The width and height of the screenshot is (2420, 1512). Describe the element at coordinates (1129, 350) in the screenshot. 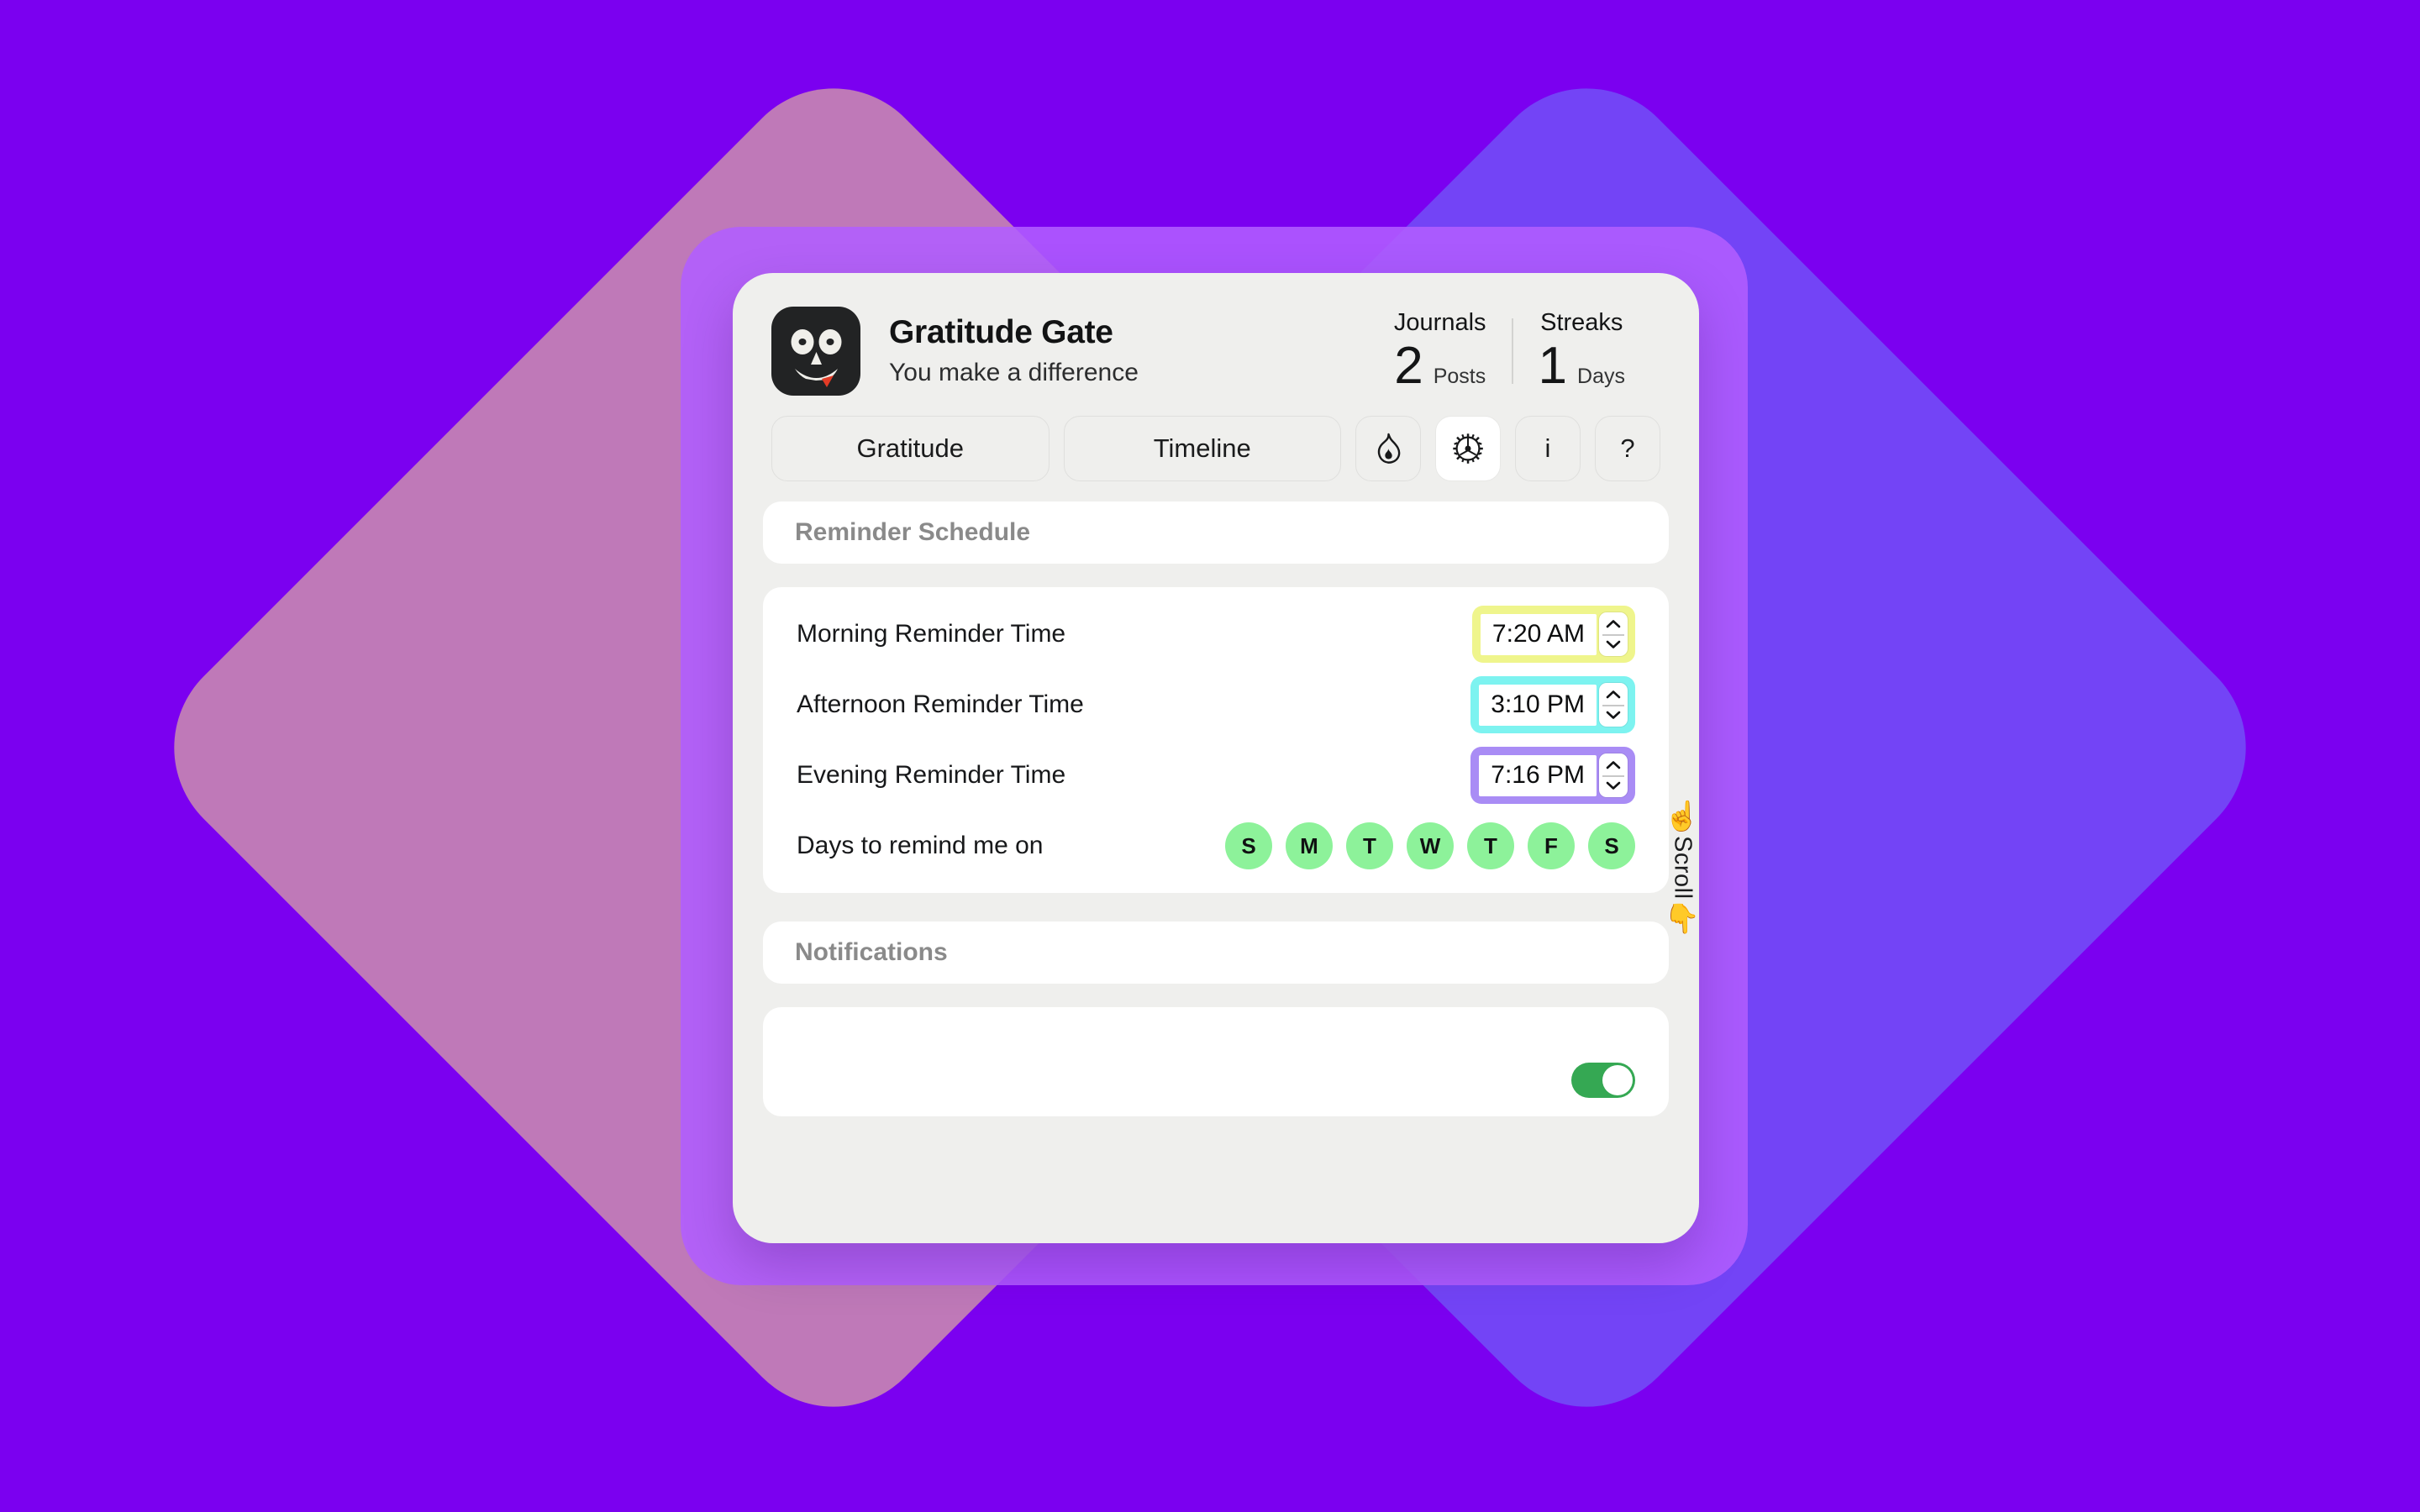

I see `app-title-block: Gratitude Gate You make a difference` at that location.